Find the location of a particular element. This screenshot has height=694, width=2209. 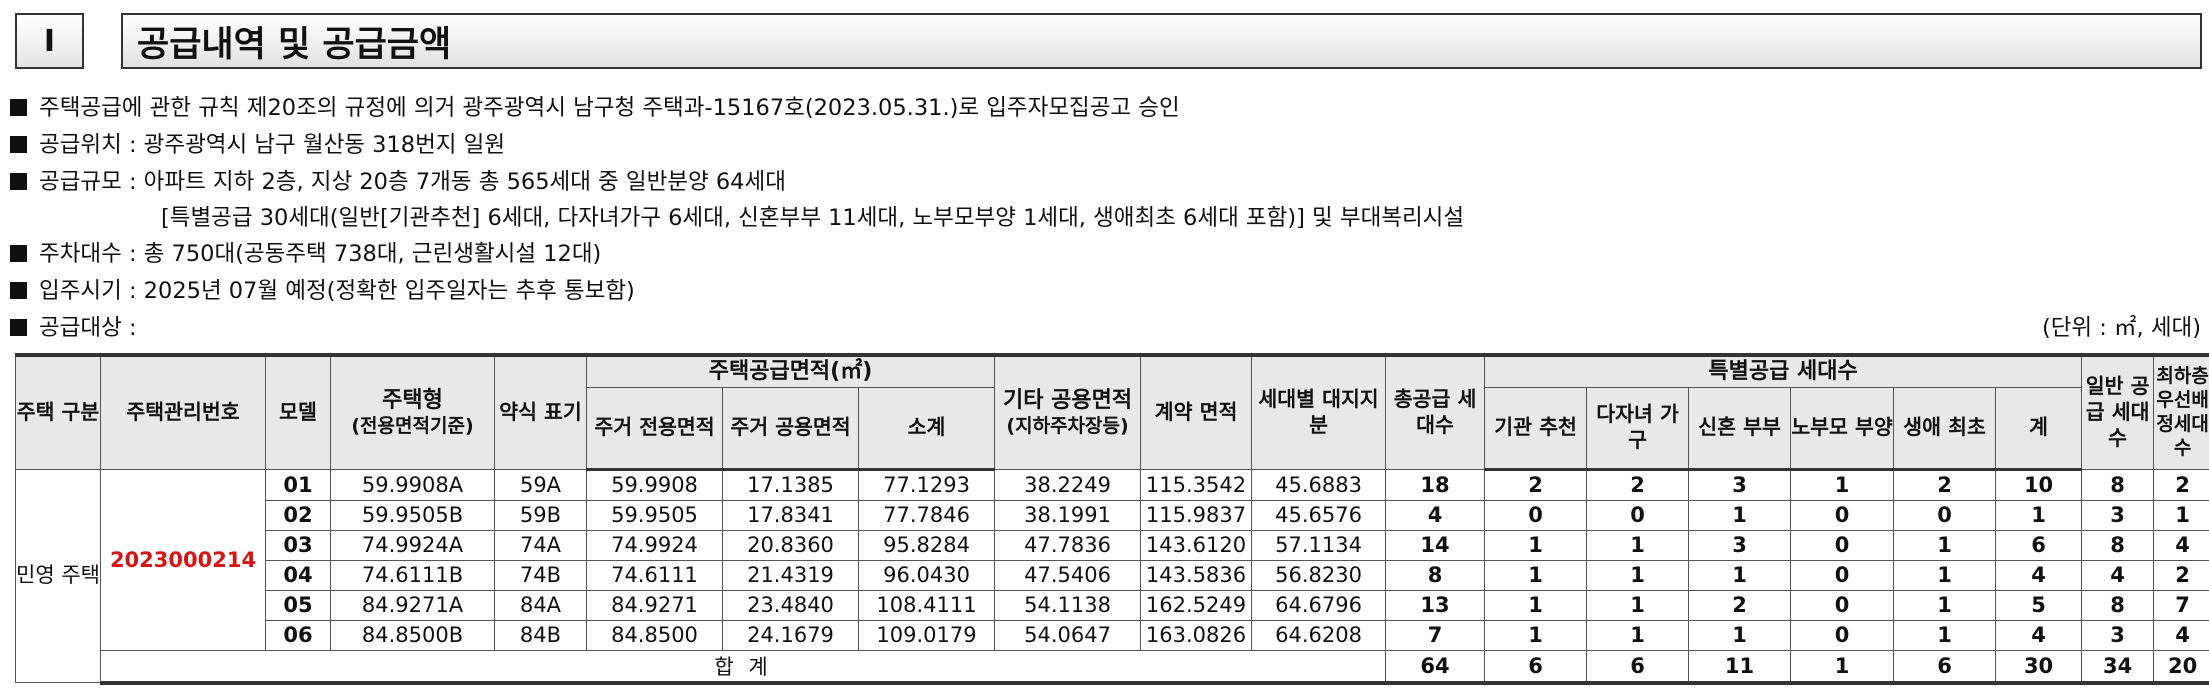

exclusive-cell: 59.9505 is located at coordinates (654, 515).